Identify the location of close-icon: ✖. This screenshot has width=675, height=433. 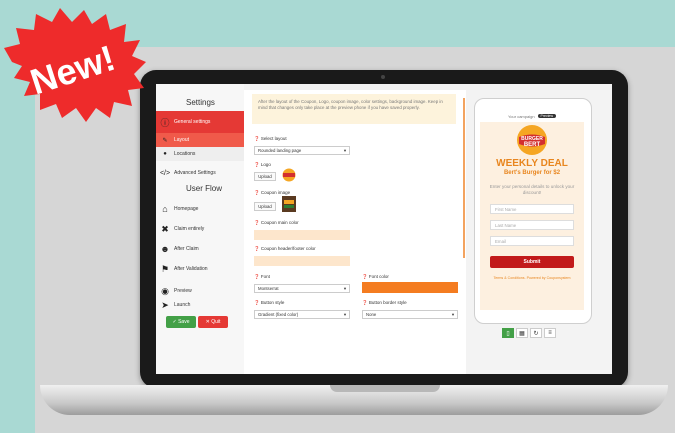
(165, 228).